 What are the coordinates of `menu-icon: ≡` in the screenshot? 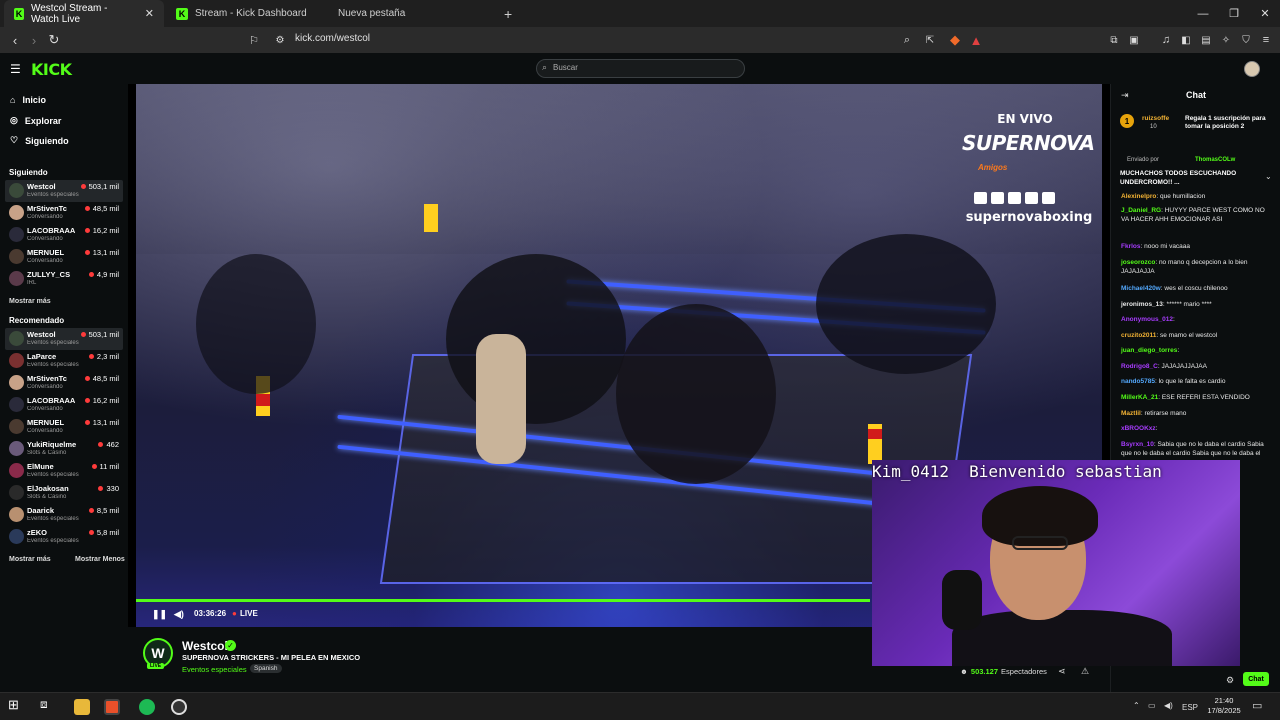 It's located at (1266, 40).